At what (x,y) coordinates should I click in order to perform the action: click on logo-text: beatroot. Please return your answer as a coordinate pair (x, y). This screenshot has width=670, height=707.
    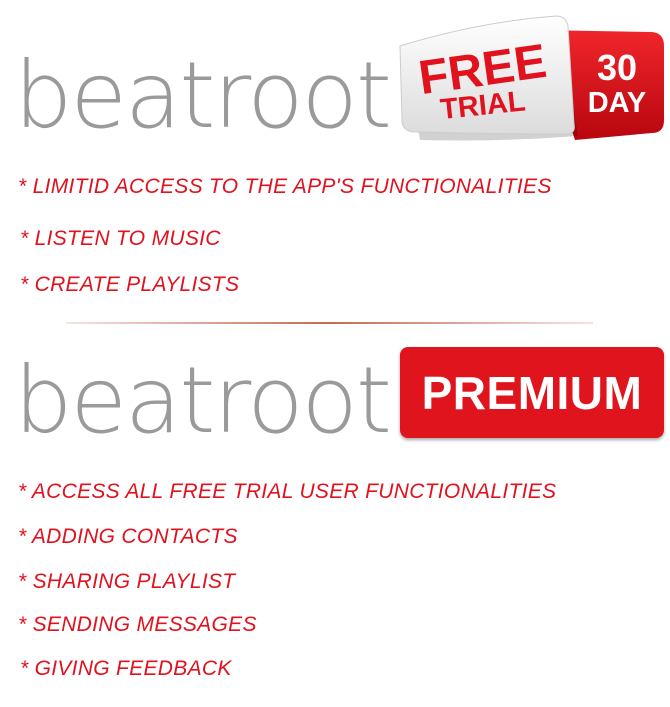
    Looking at the image, I should click on (203, 400).